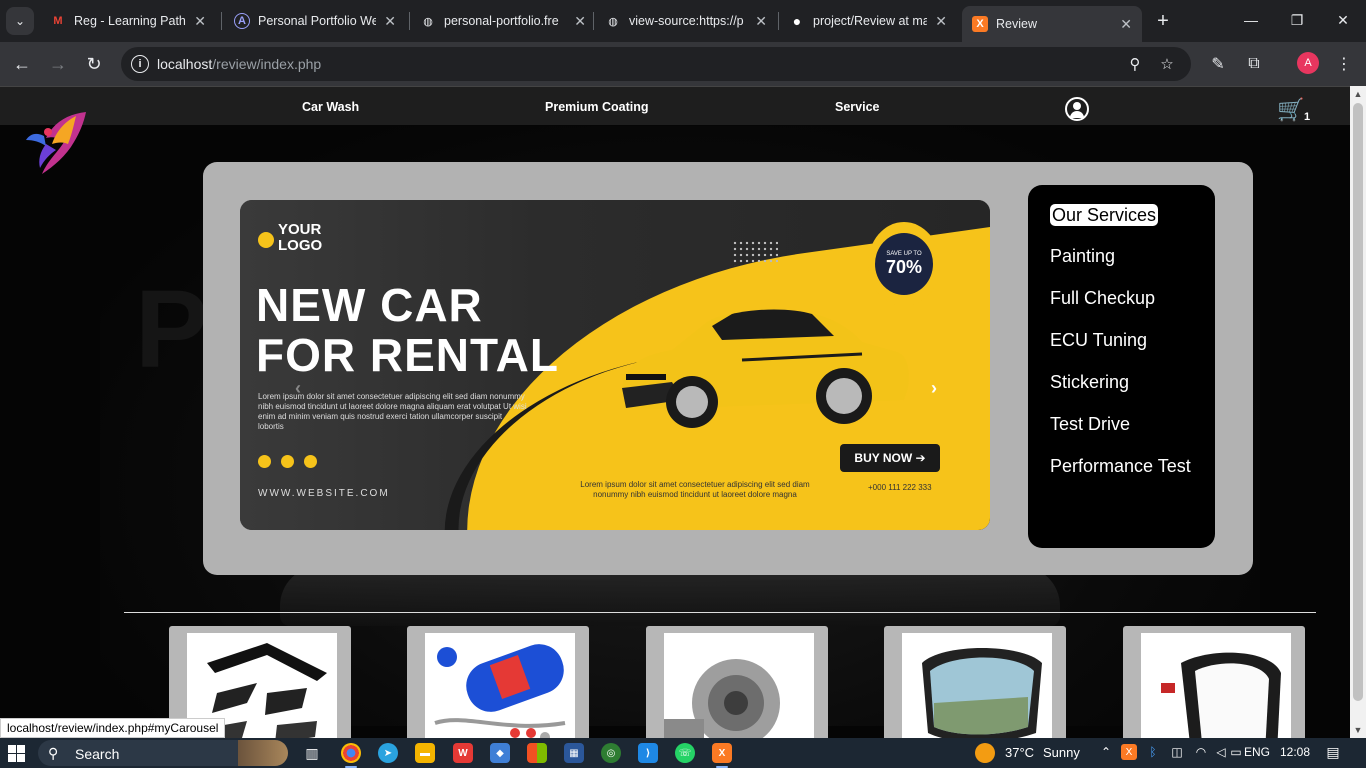 This screenshot has width=1366, height=768. Describe the element at coordinates (298, 388) in the screenshot. I see `carousel-prev-chevron-icon: ‹` at that location.